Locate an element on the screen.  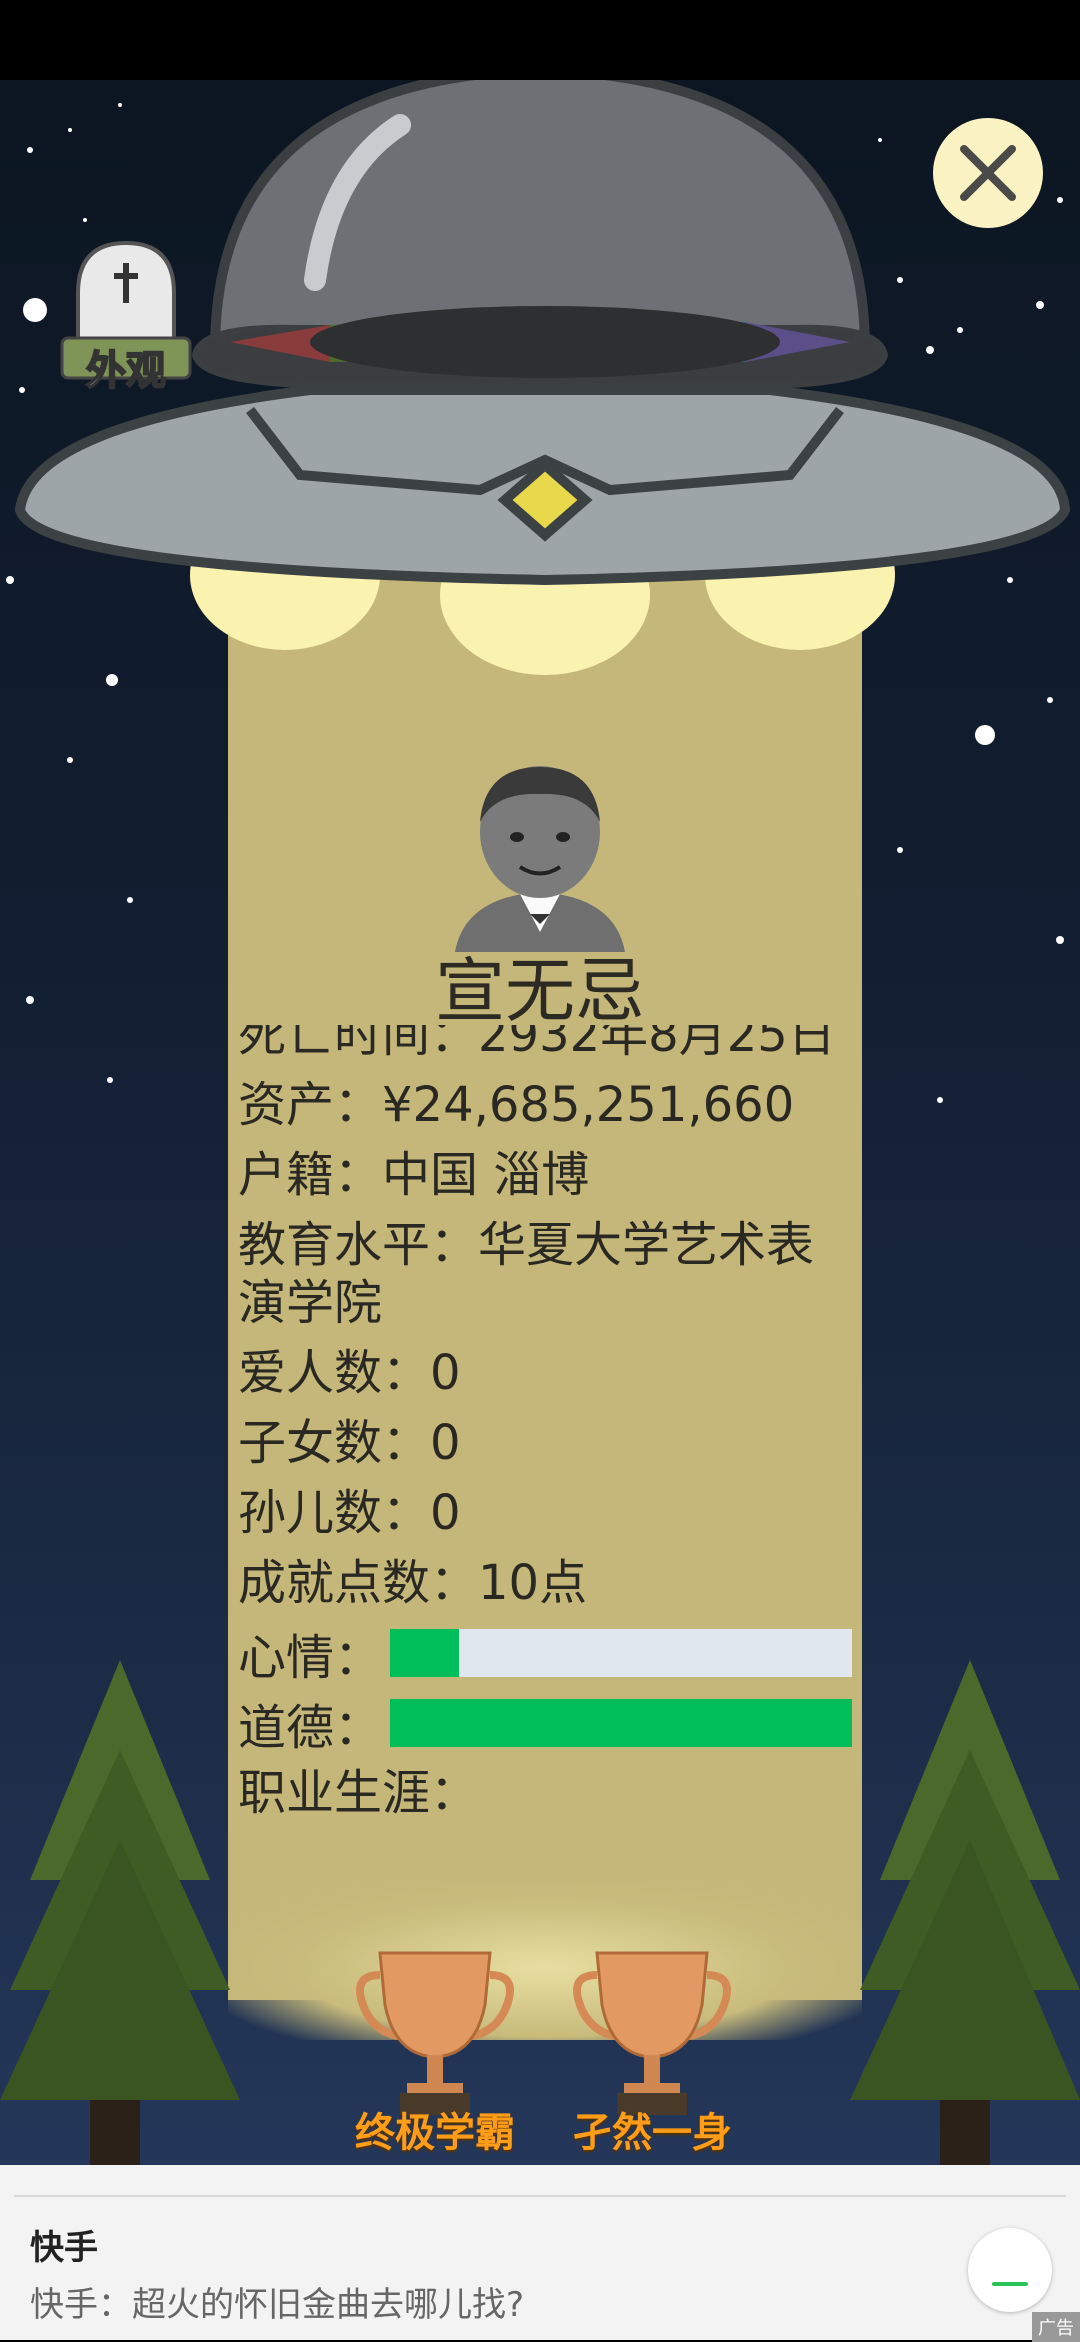
education: 教育水平：华夏大学艺术表演学院 is located at coordinates (526, 1274).